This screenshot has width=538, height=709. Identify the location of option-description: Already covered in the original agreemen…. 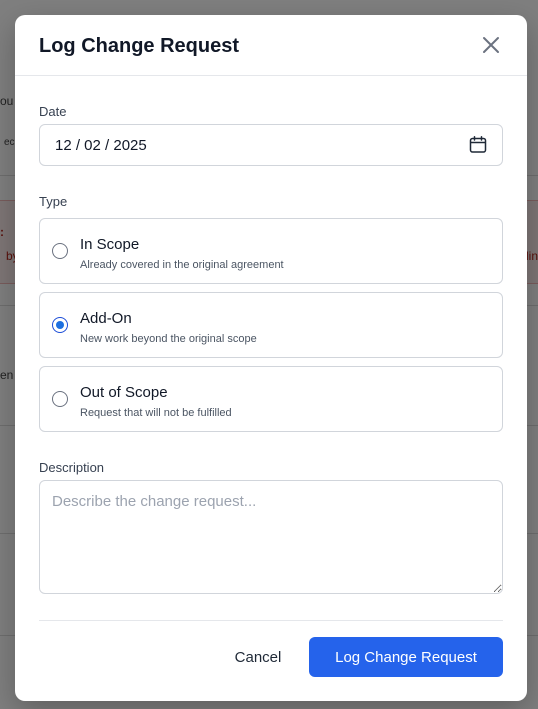
(182, 265).